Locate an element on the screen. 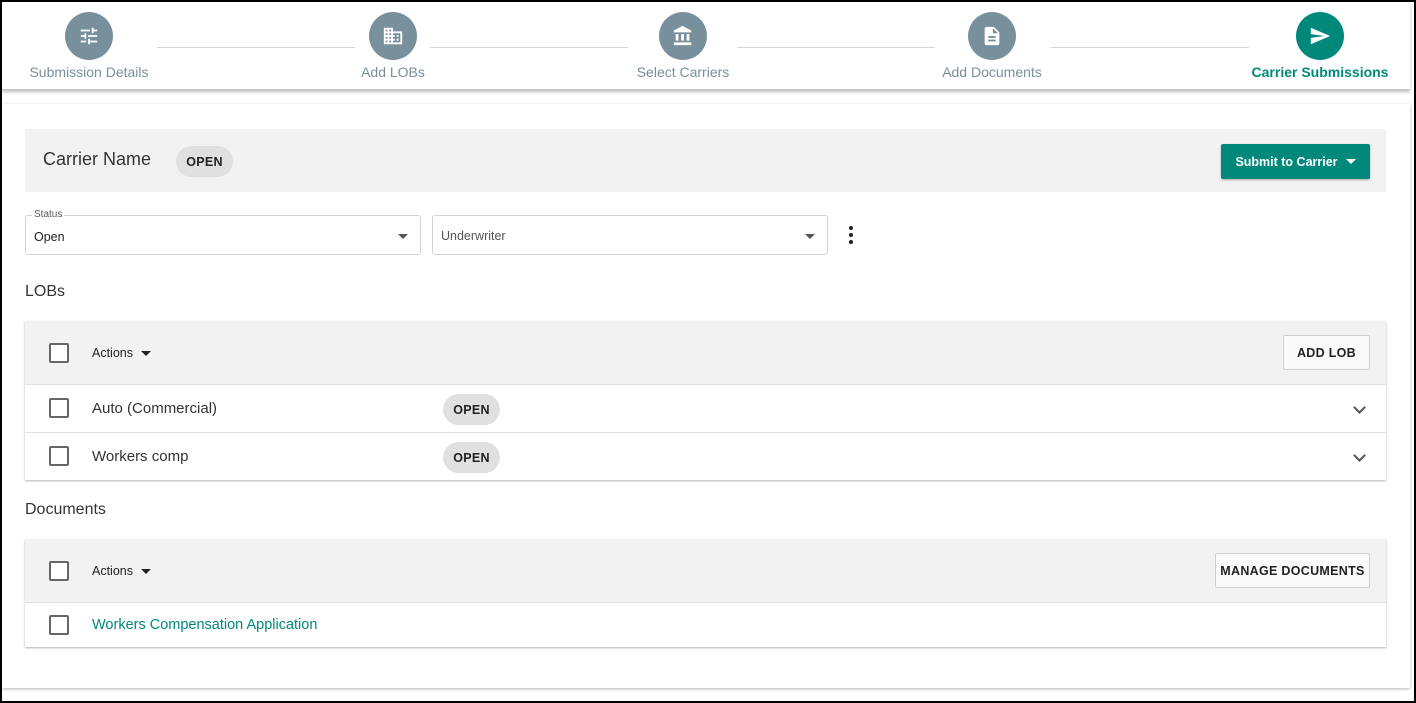 The image size is (1416, 703). select-all-documents-checkbox is located at coordinates (59, 571).